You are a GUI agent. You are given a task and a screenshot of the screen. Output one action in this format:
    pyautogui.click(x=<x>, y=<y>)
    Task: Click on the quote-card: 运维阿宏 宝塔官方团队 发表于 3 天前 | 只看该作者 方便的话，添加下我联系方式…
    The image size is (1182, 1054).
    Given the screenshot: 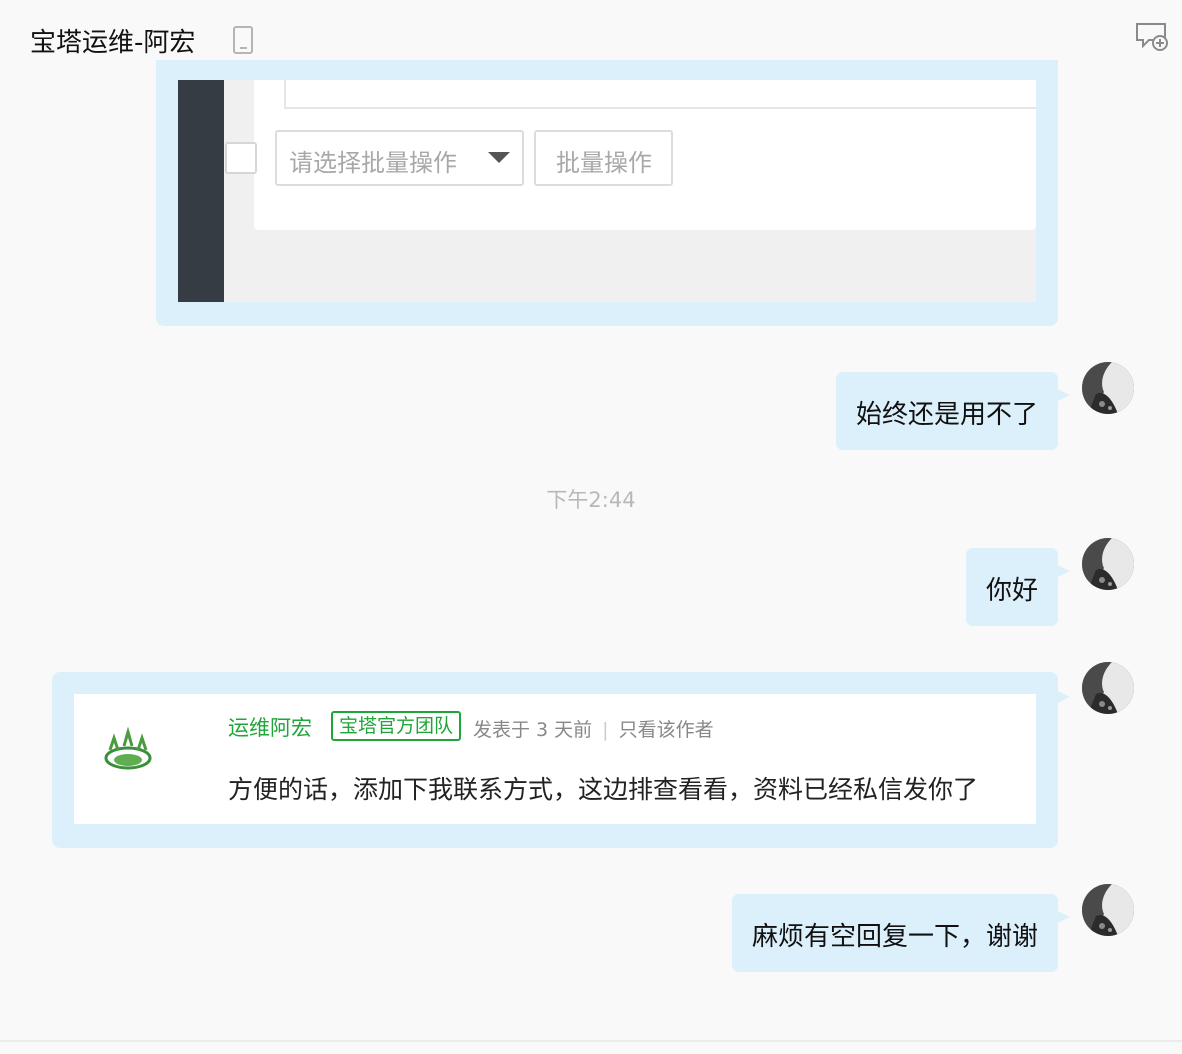 What is the action you would take?
    pyautogui.click(x=555, y=759)
    